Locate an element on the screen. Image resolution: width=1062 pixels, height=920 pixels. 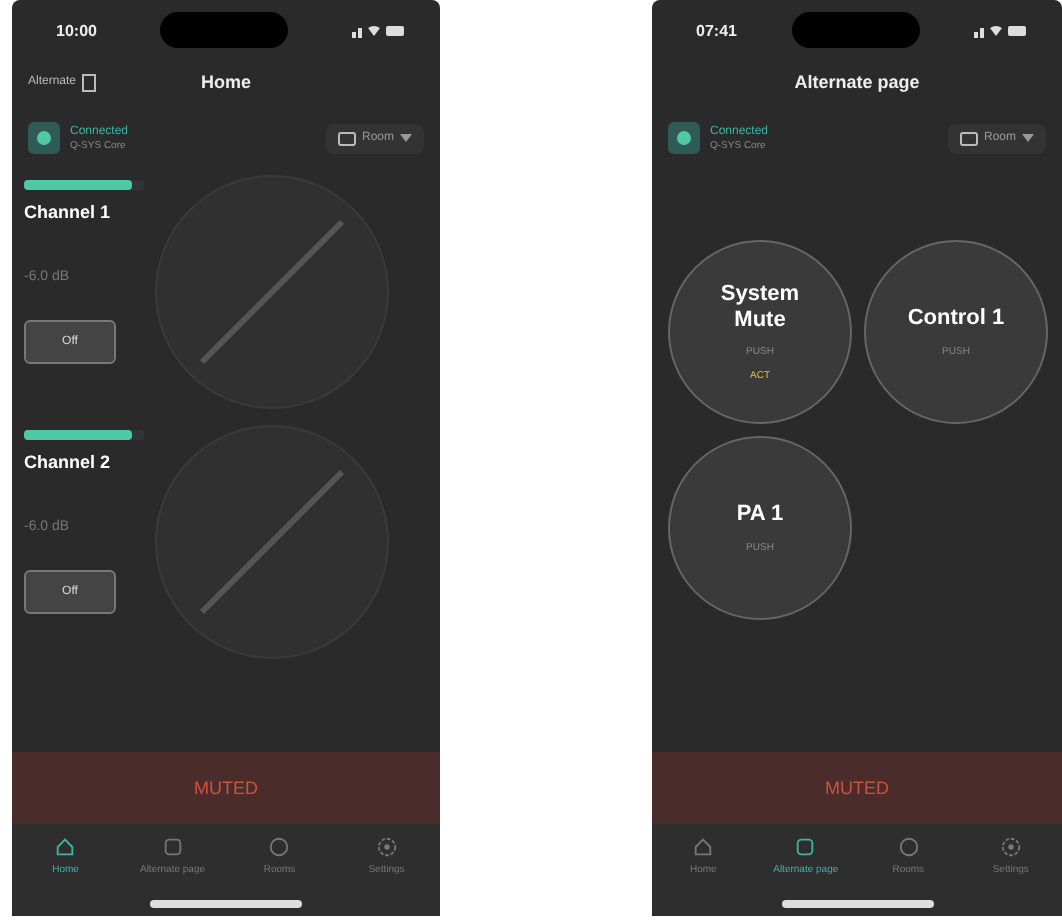
channel-name: Channel 1 is located at coordinates (68, 212).